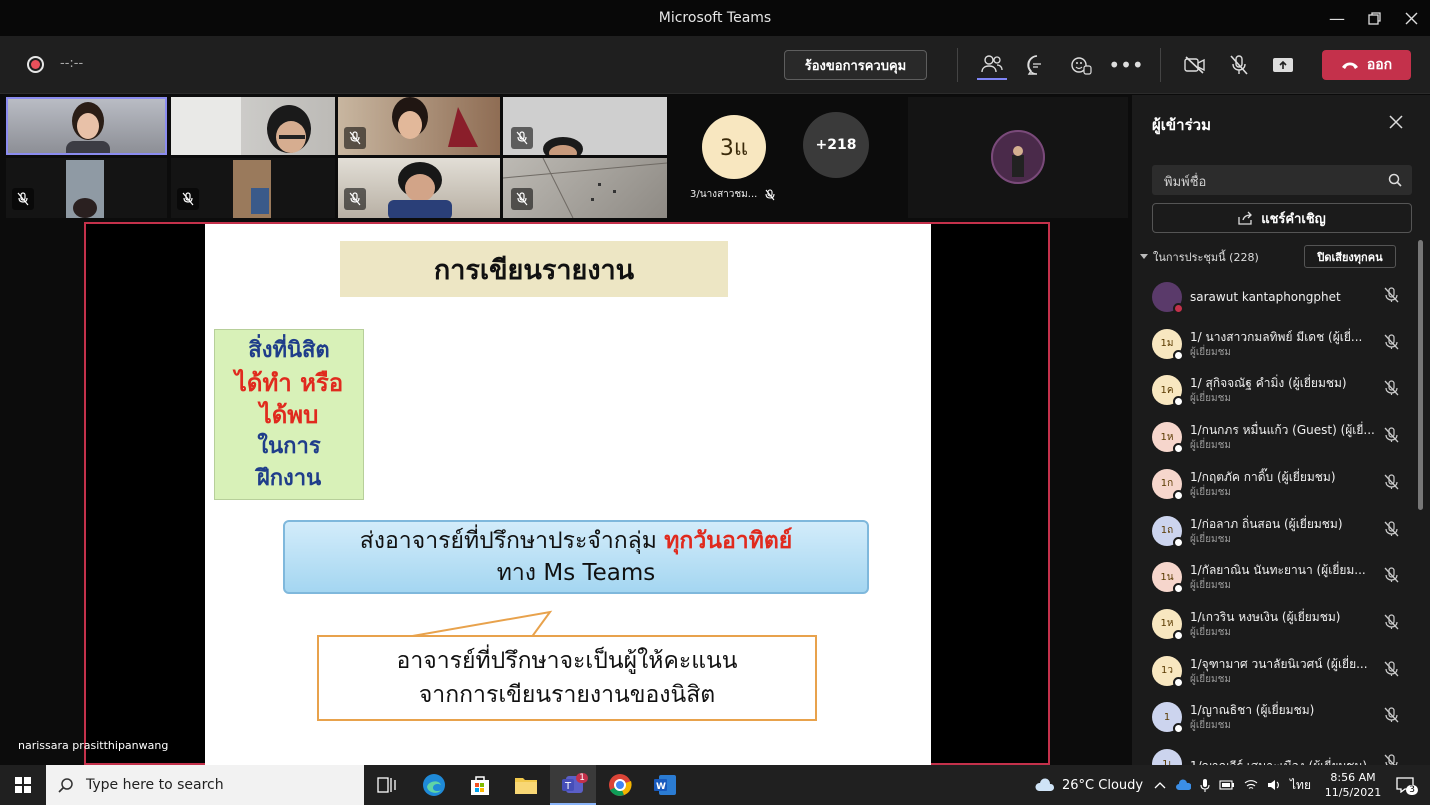 This screenshot has width=1430, height=805. I want to click on taskbar-search-input: Type here to search, so click(205, 785).